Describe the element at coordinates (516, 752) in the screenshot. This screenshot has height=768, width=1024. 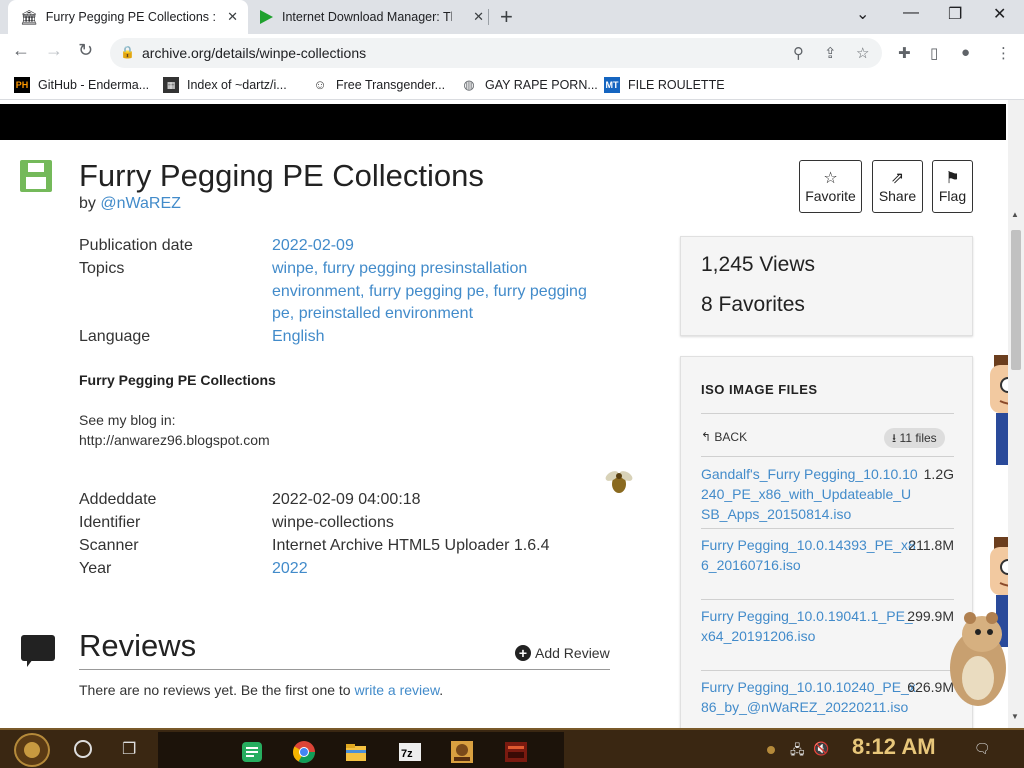
I see `media-app-icon` at that location.